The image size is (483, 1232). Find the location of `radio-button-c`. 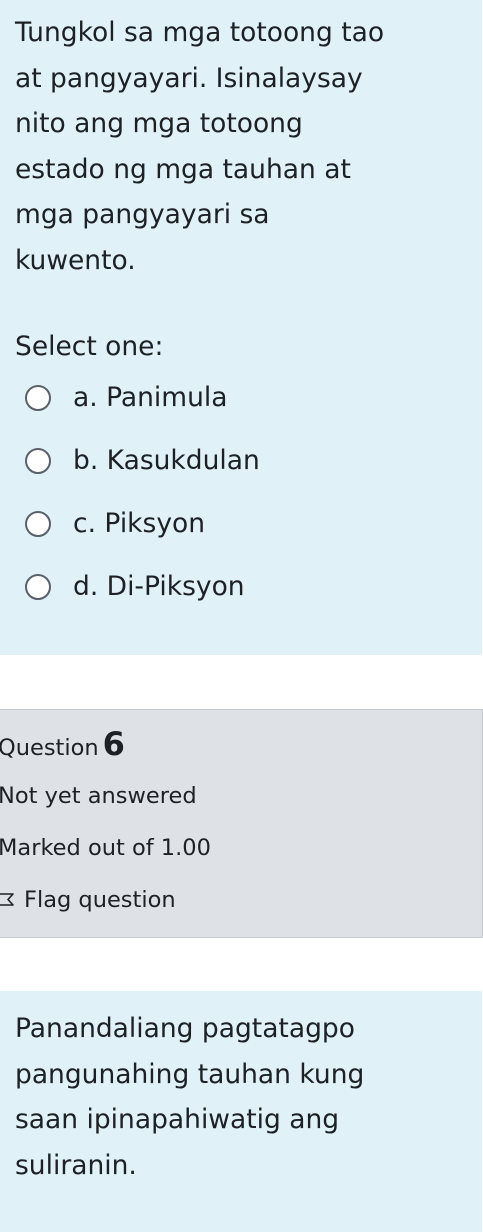

radio-button-c is located at coordinates (38, 524).